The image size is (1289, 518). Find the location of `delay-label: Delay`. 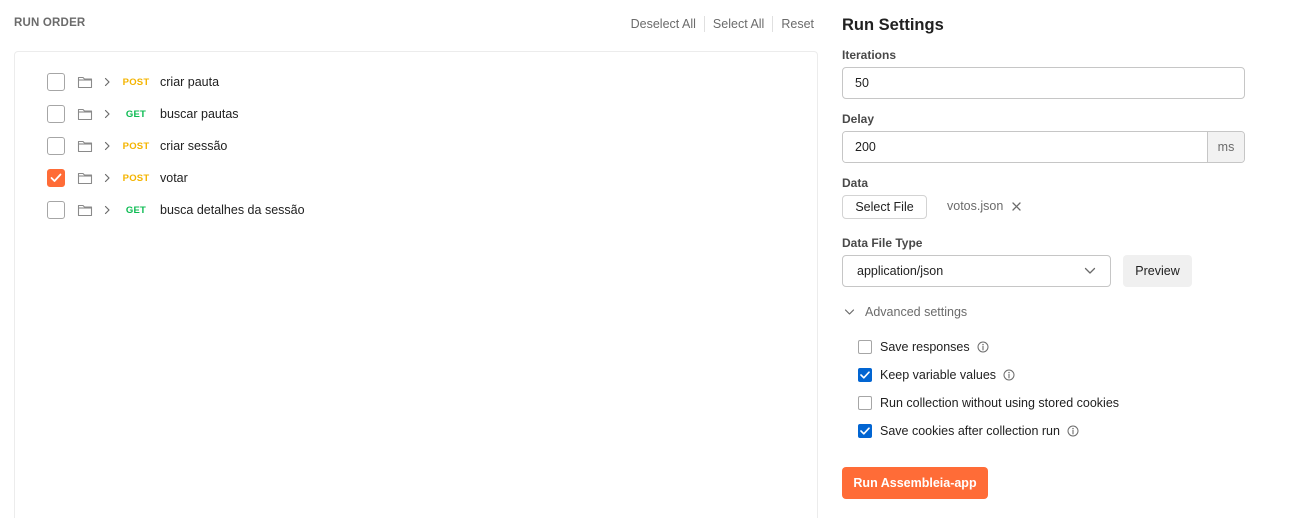

delay-label: Delay is located at coordinates (858, 119).